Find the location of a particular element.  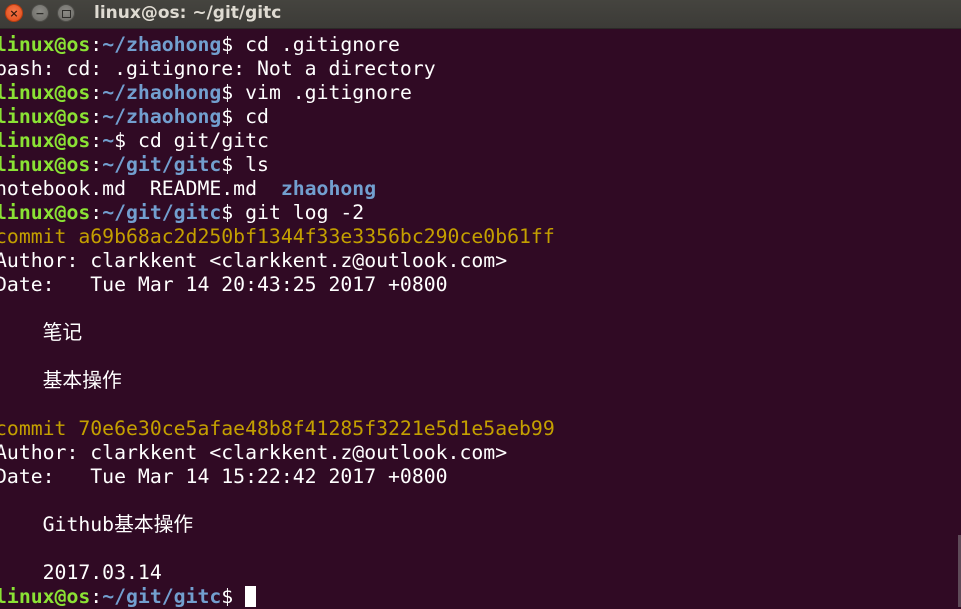

terminal-line: bash: cd: .gitignore: Not a directory is located at coordinates (480, 69).